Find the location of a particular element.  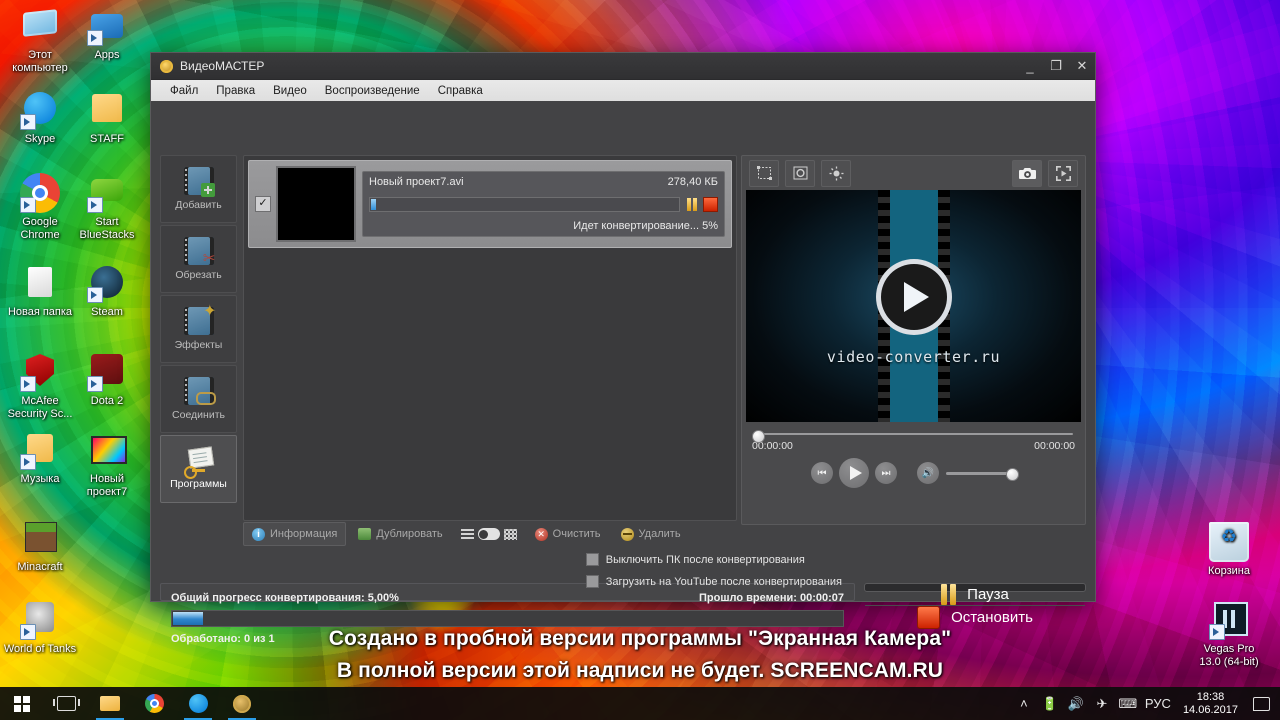

view-toggle is located at coordinates (488, 534).